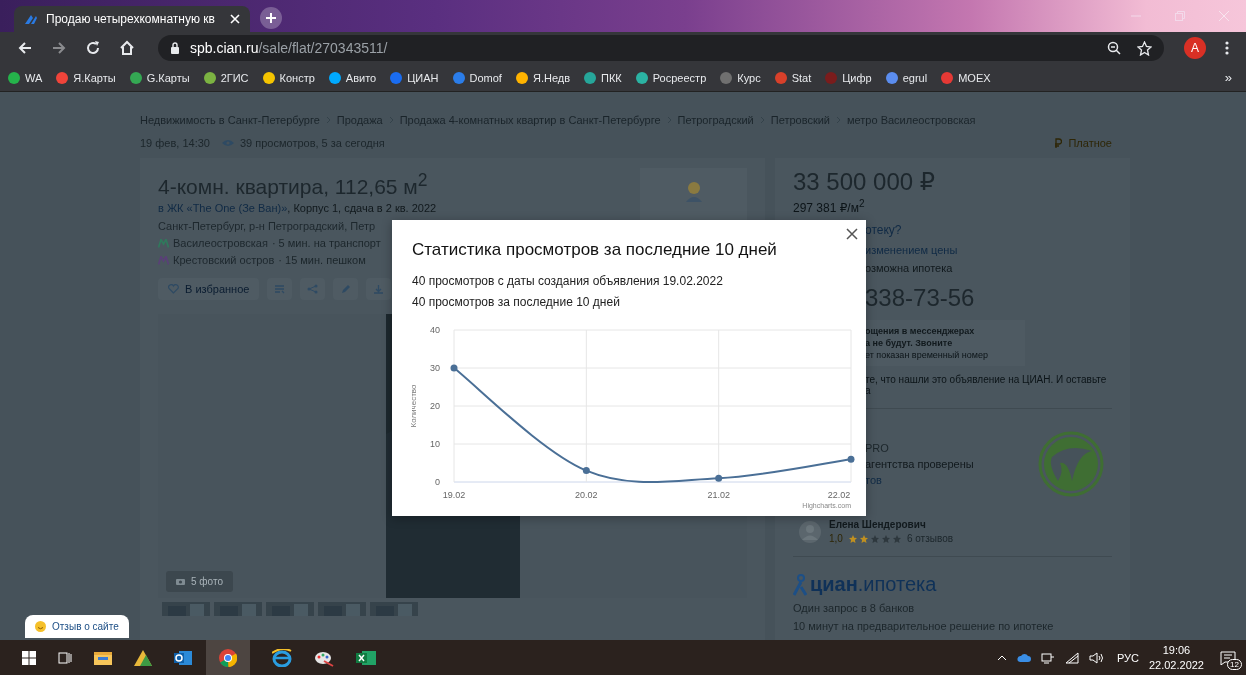 The width and height of the screenshot is (1246, 675). I want to click on bookmark: Stat, so click(793, 77).